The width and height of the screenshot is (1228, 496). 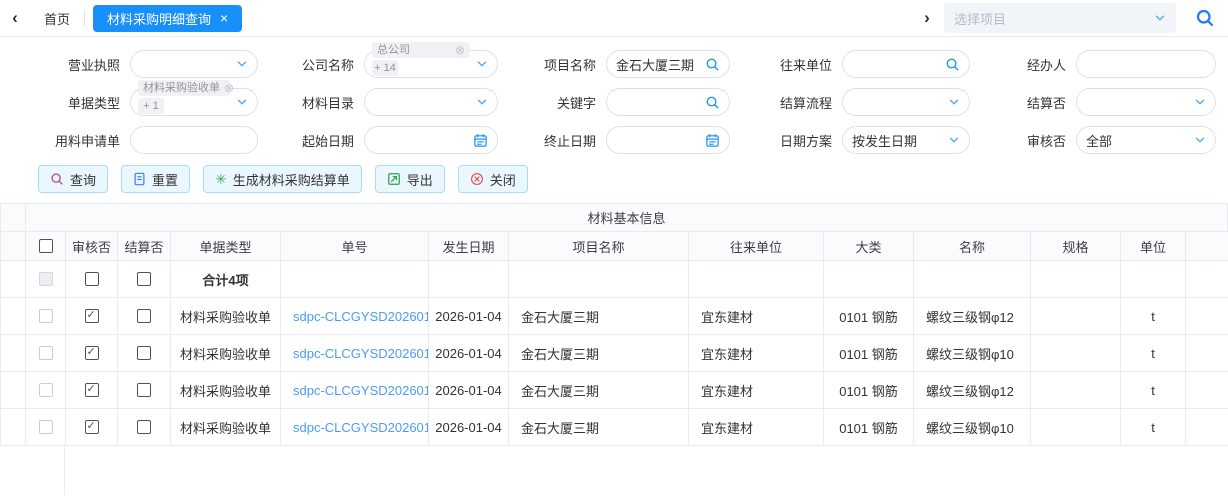 What do you see at coordinates (756, 427) in the screenshot?
I see `partner-cell: 宜东建材` at bounding box center [756, 427].